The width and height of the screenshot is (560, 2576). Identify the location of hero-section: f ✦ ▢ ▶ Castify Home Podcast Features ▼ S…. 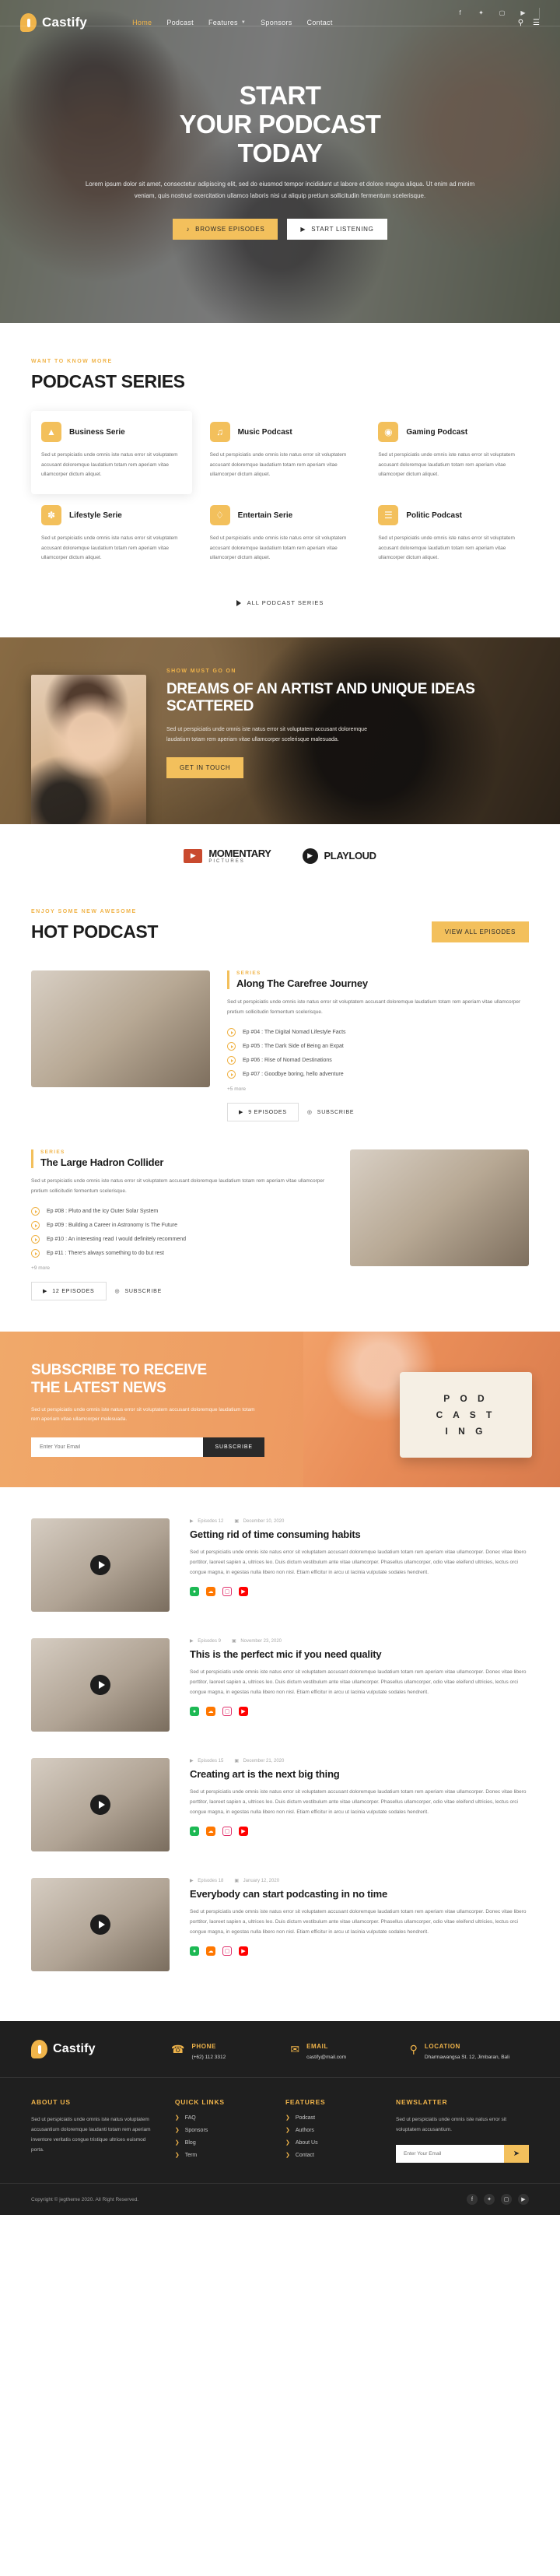
(280, 162).